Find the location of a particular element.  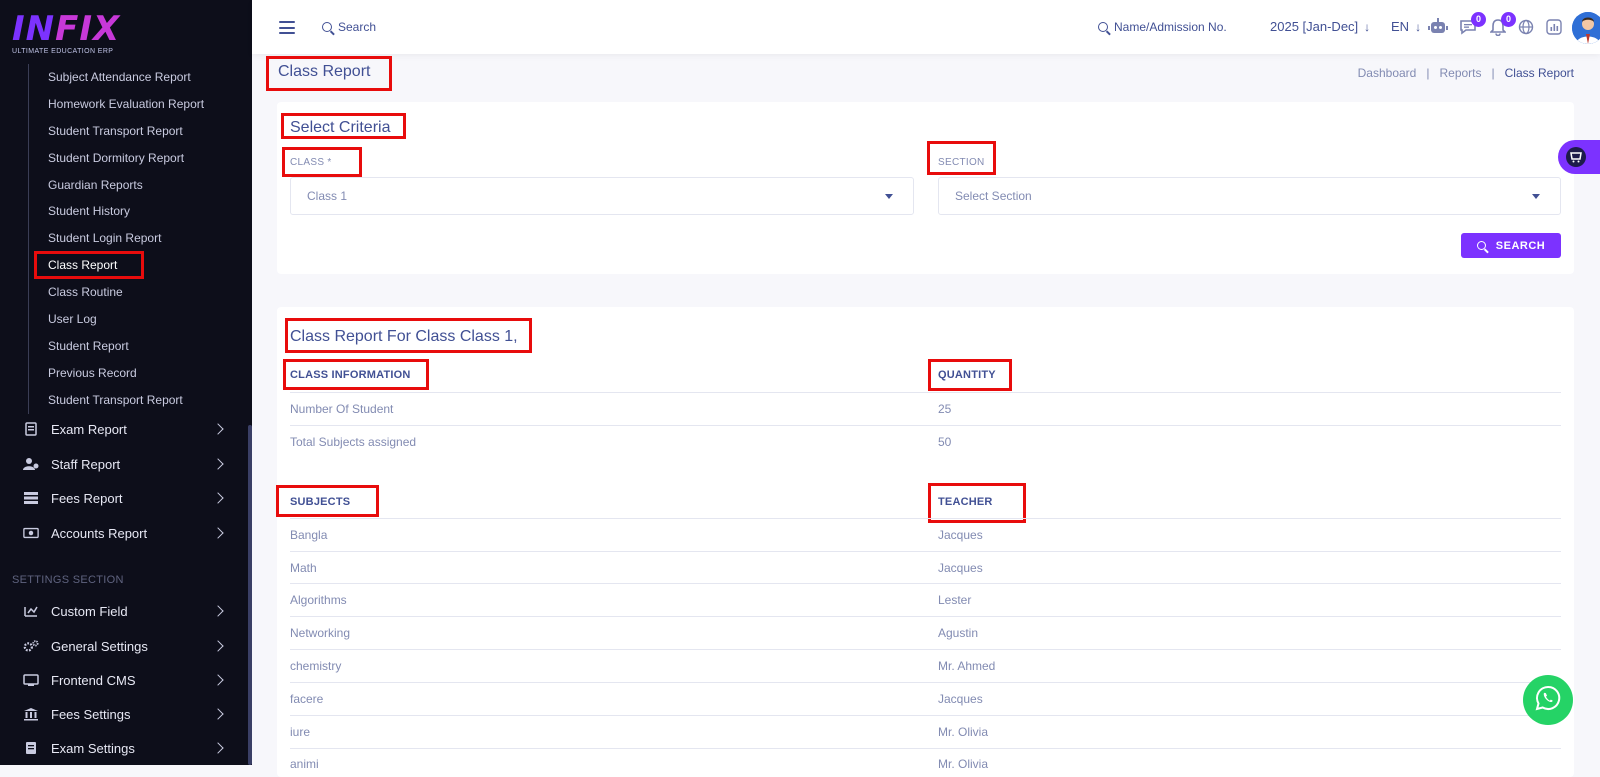

sidebar-item-student-report: Student Report is located at coordinates (137, 346).